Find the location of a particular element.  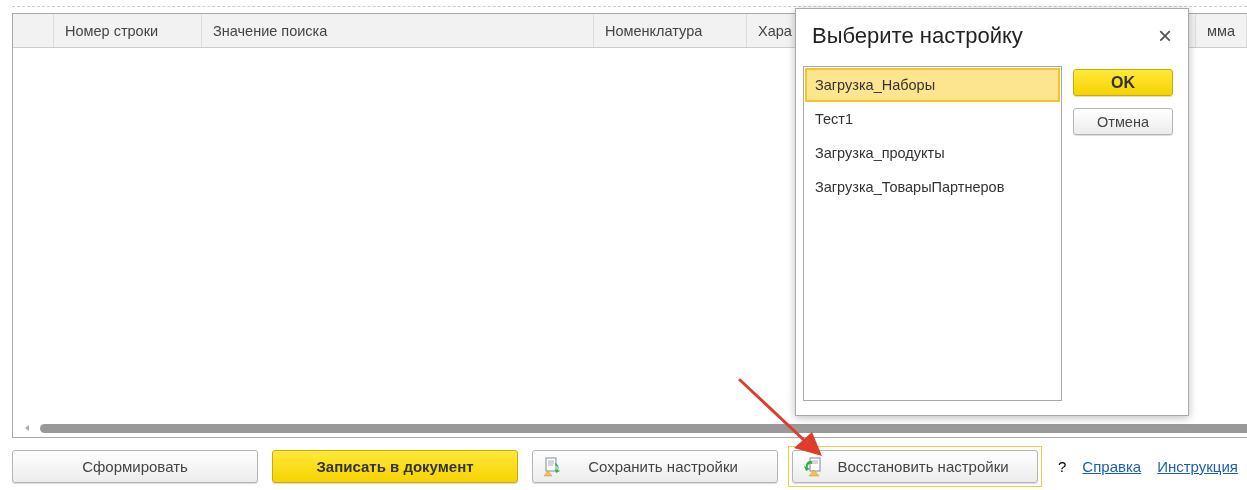

column-header: Номер строки is located at coordinates (112, 30).